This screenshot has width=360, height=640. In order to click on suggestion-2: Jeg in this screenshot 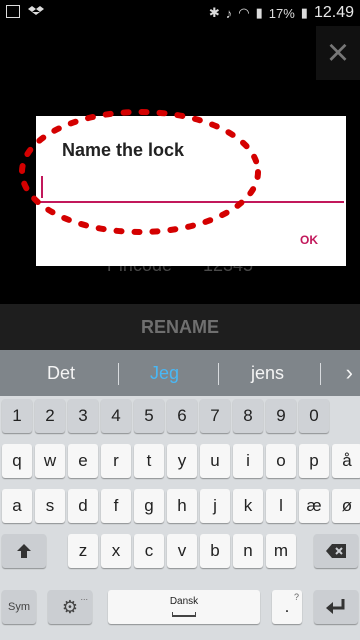, I will do `click(164, 373)`.